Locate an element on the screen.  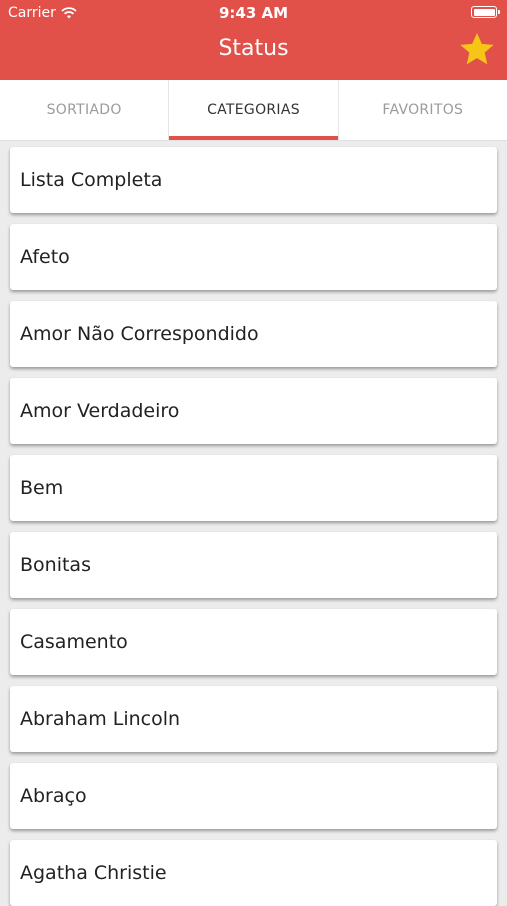
tab-favoritos: FAVORITOS is located at coordinates (422, 110).